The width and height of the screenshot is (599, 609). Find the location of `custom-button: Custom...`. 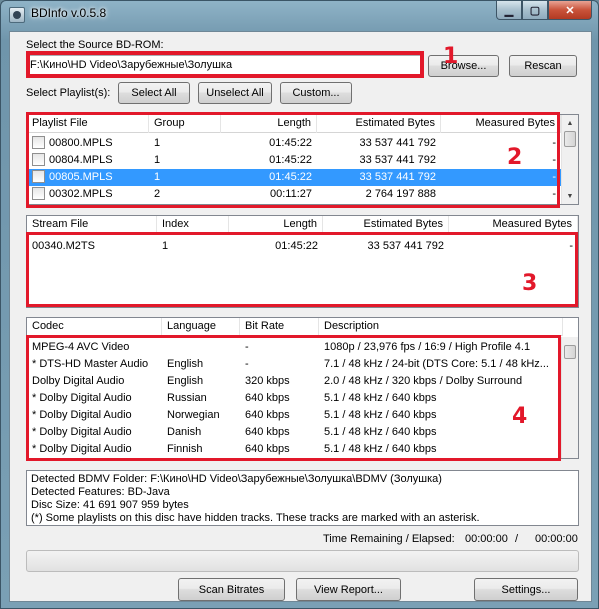

custom-button: Custom... is located at coordinates (316, 93).